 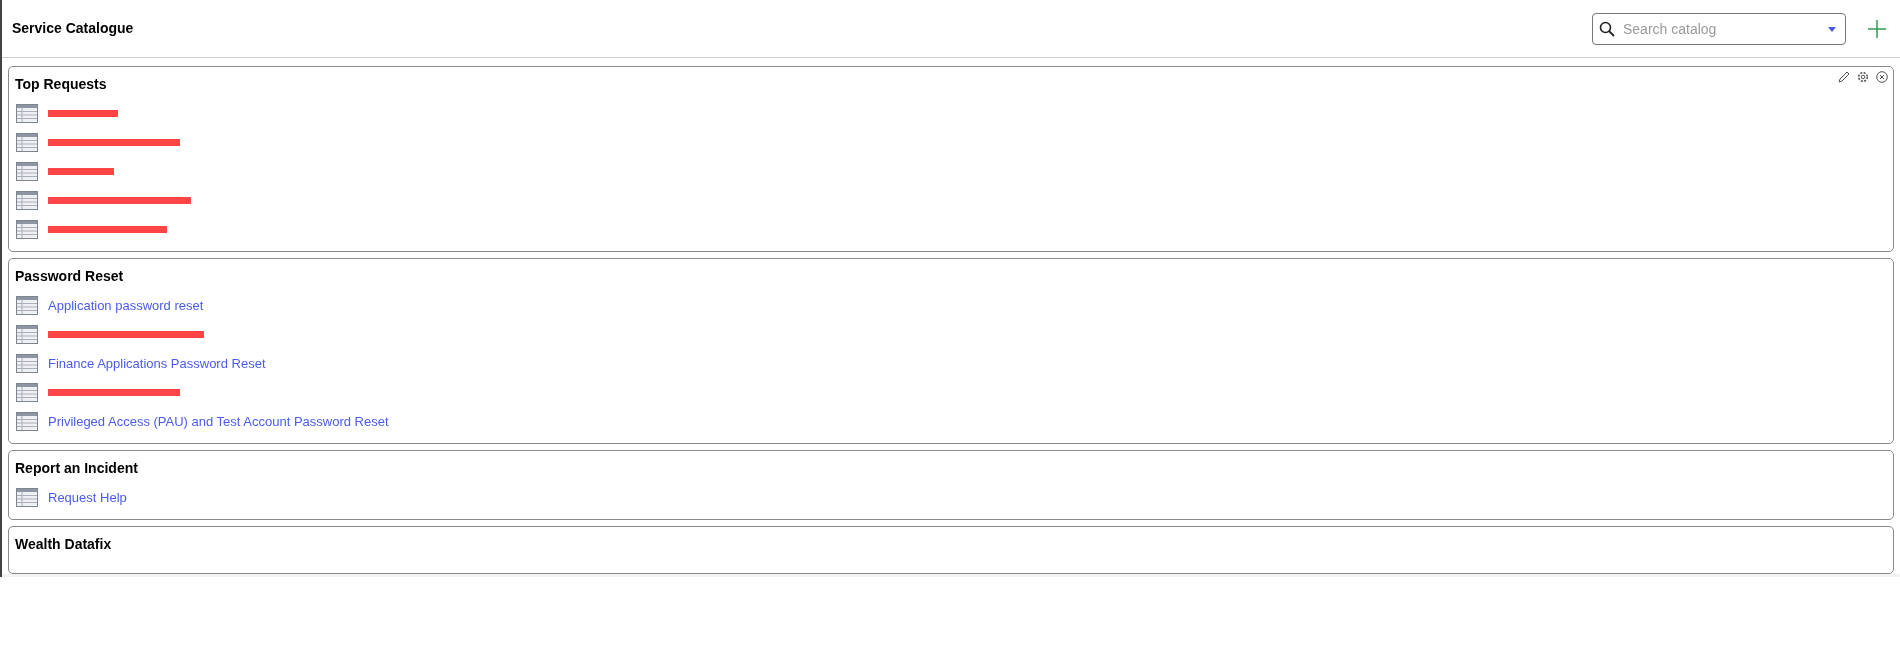 I want to click on close-icon, so click(x=1882, y=77).